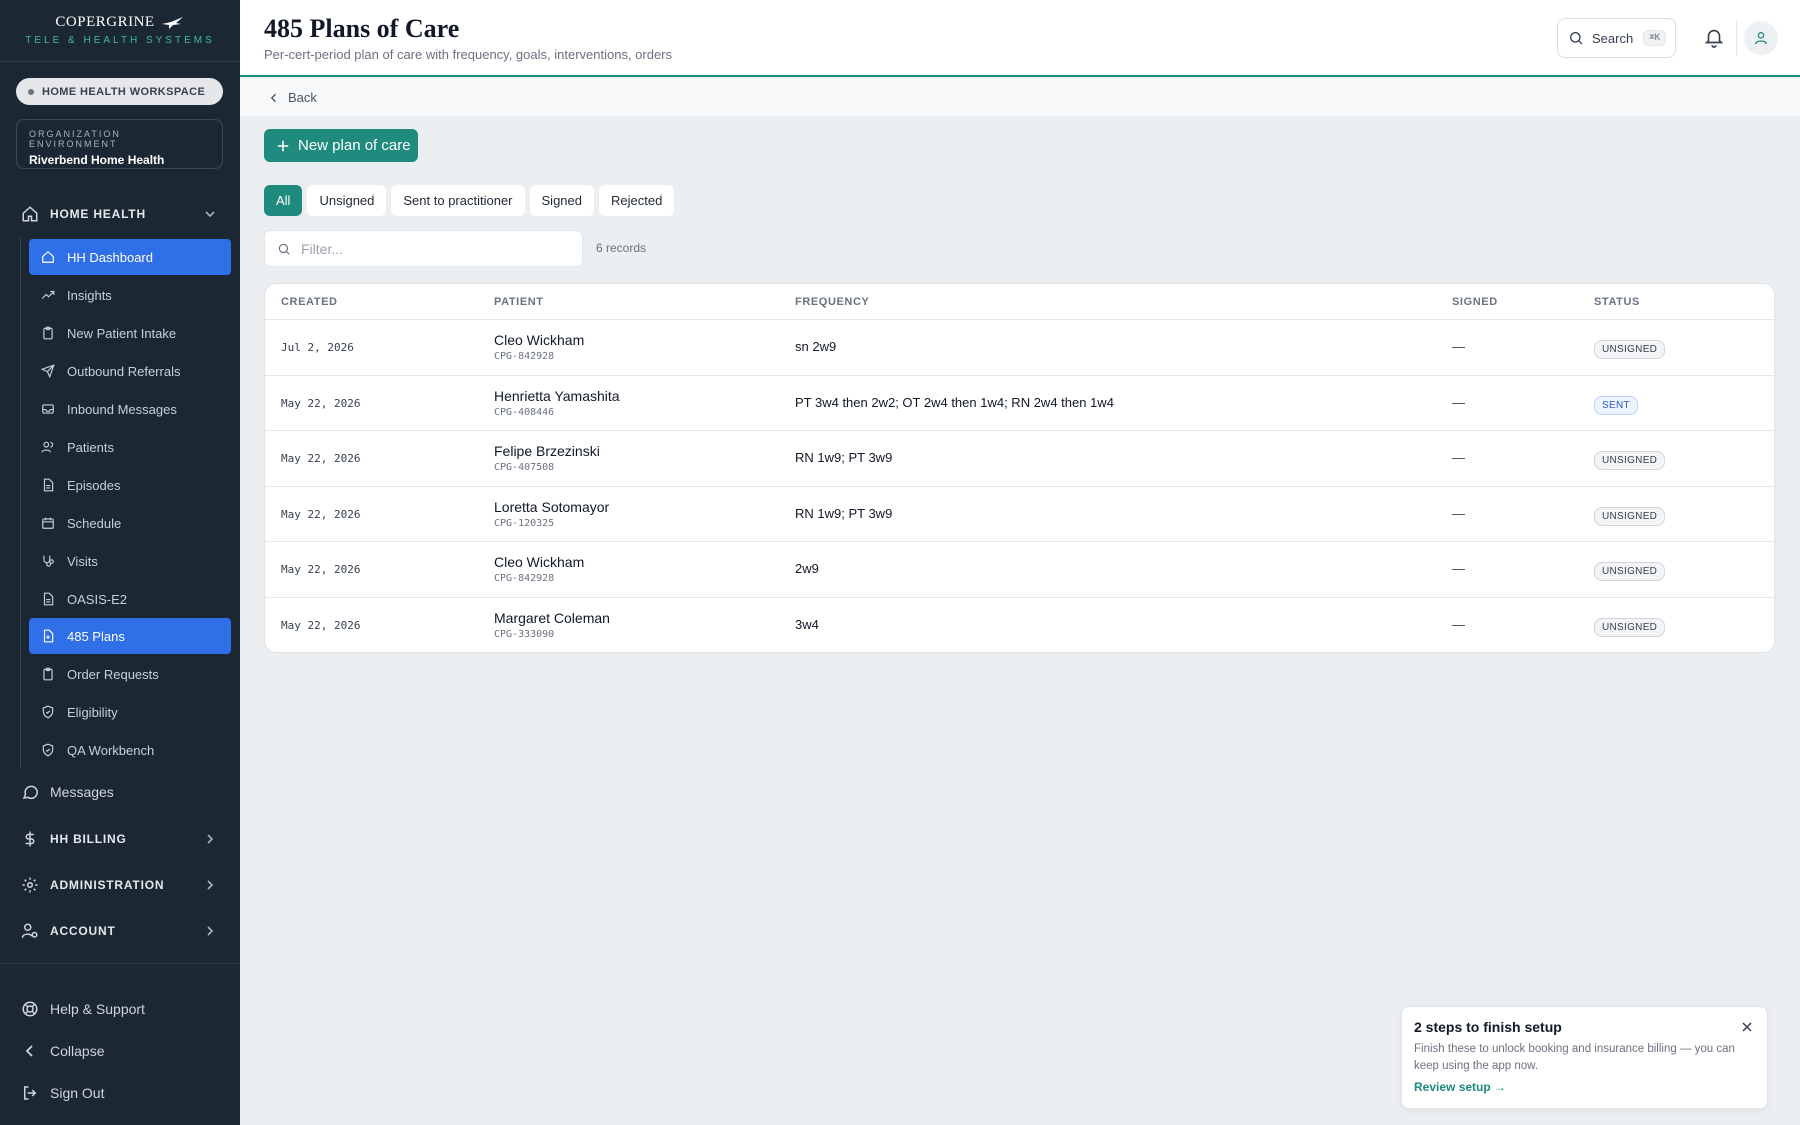 Image resolution: width=1800 pixels, height=1125 pixels. I want to click on back-label: Back, so click(302, 97).